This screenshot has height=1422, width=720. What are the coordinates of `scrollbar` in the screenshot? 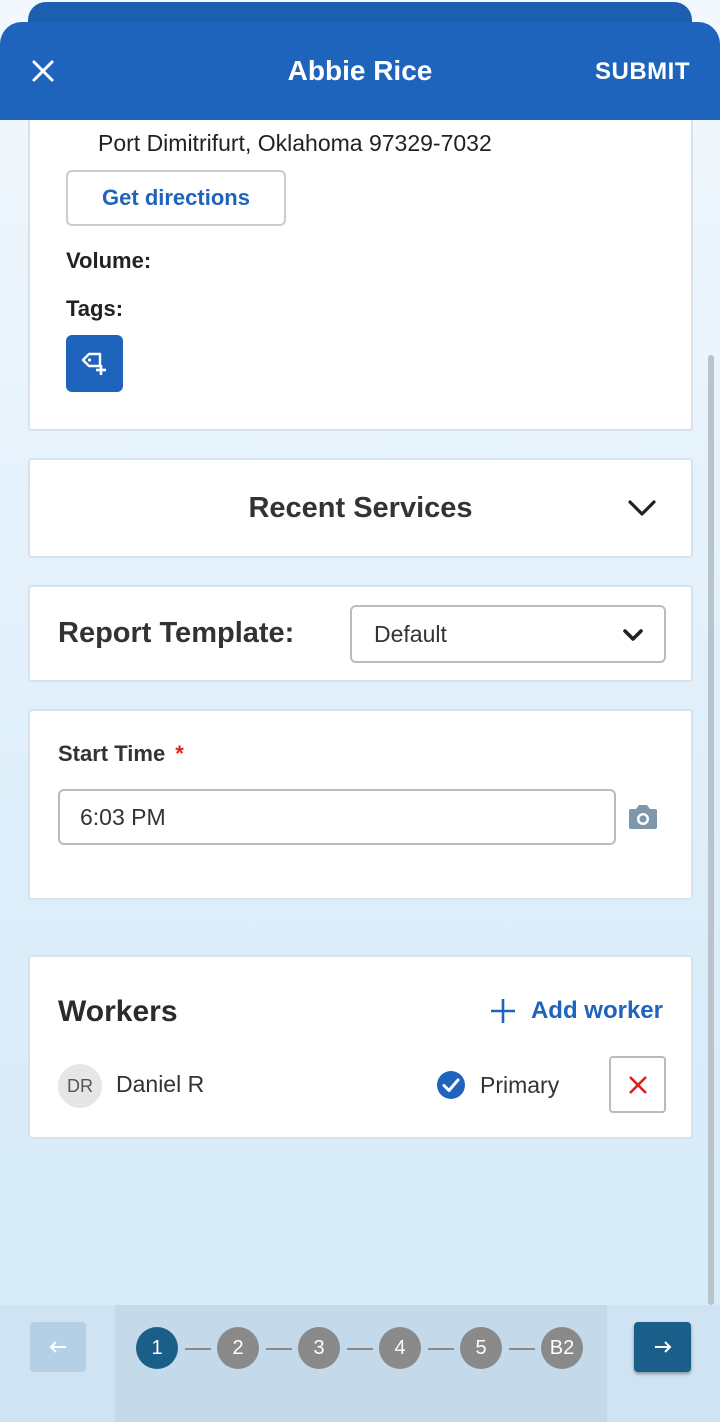 It's located at (711, 830).